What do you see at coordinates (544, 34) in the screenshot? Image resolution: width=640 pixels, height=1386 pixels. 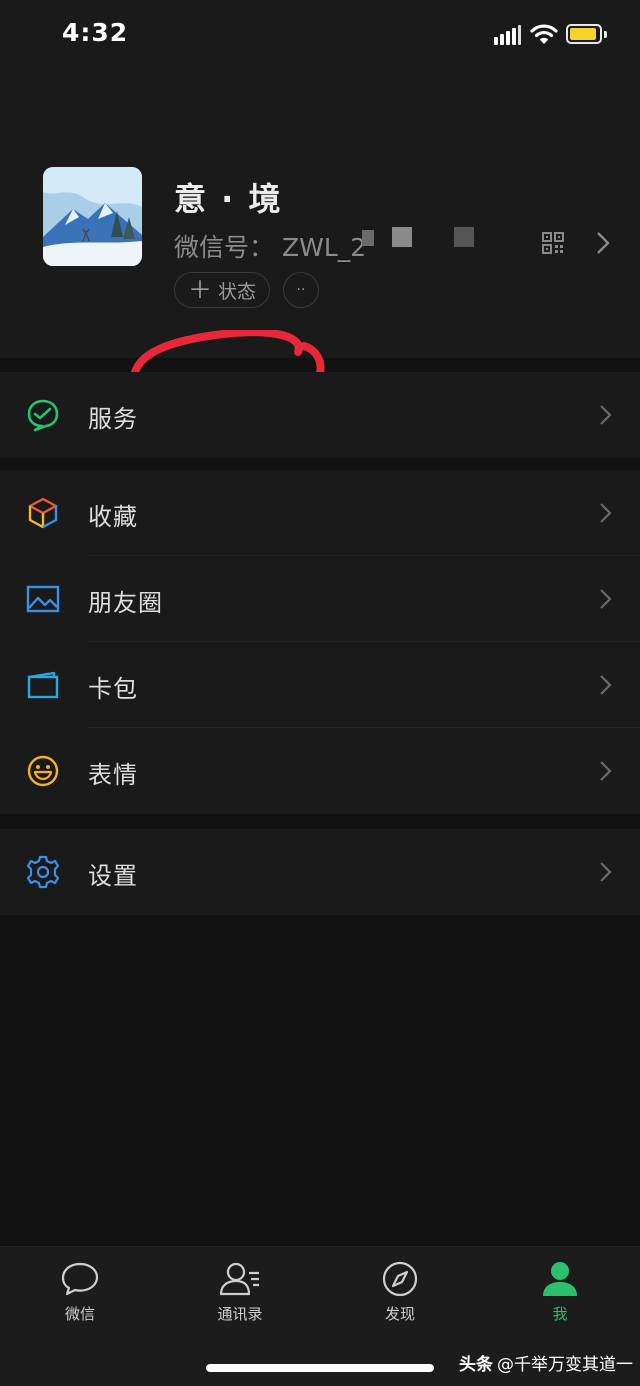 I see `wifi-icon` at bounding box center [544, 34].